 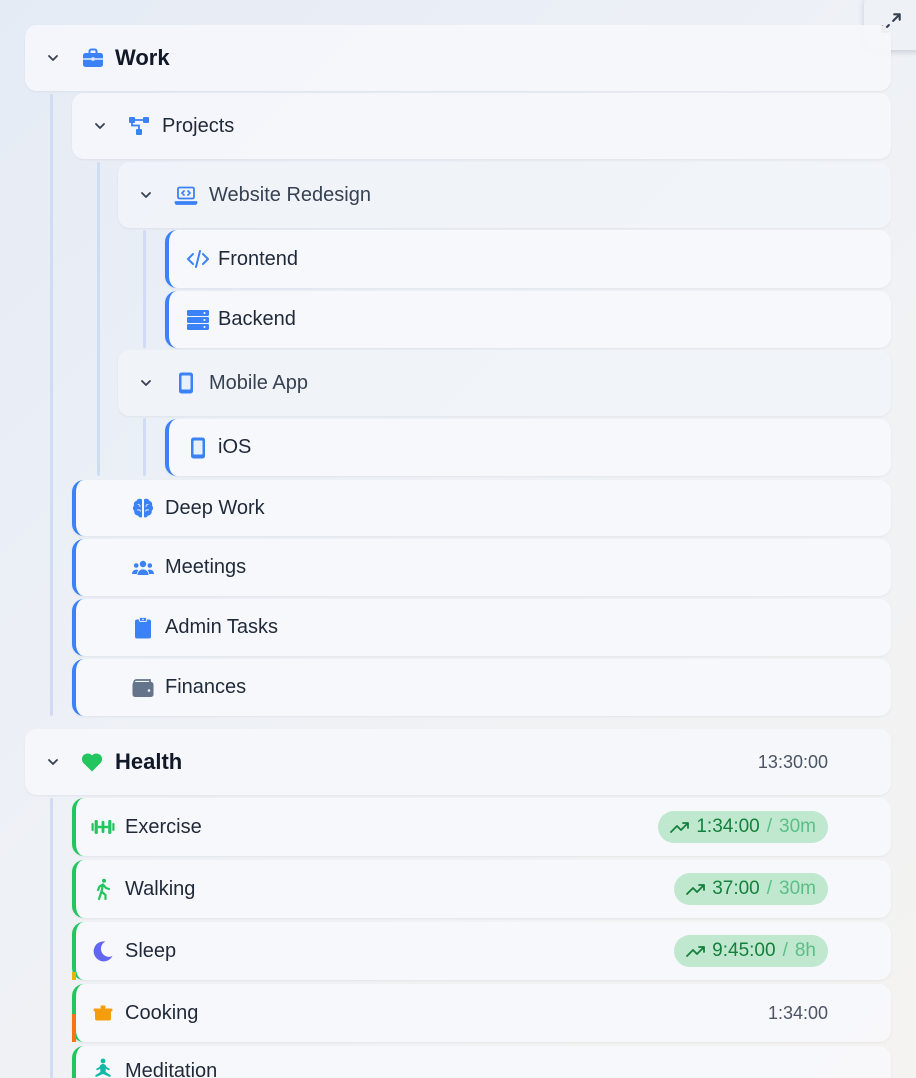 I want to click on time-value: 9:45:00, so click(x=744, y=950).